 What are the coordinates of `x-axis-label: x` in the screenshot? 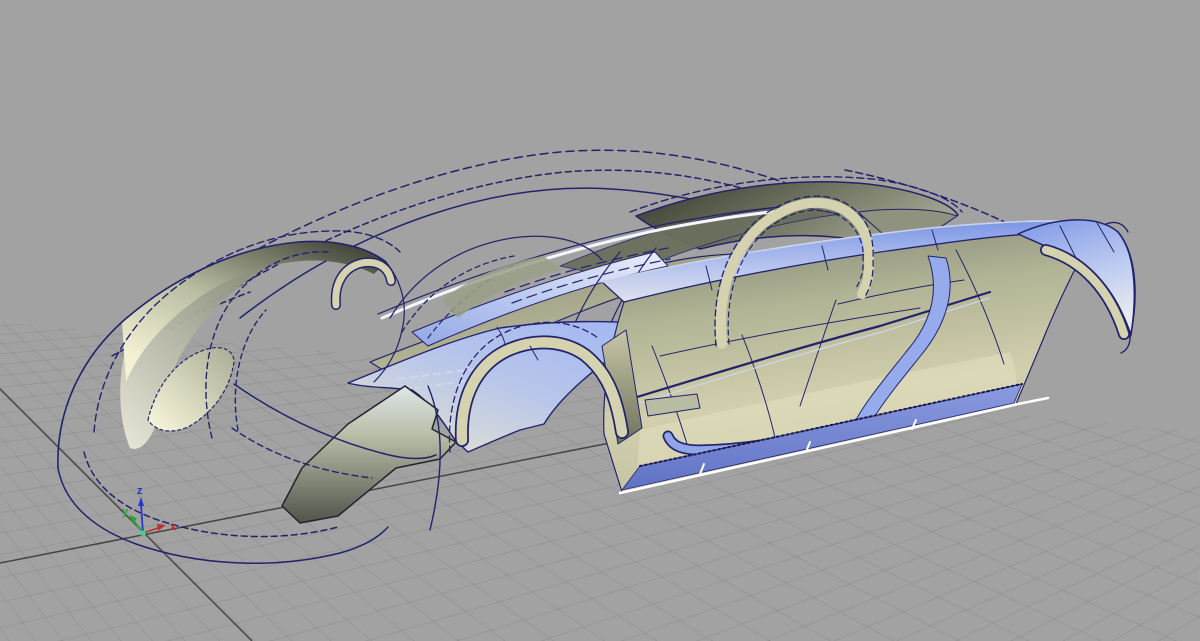 It's located at (173, 527).